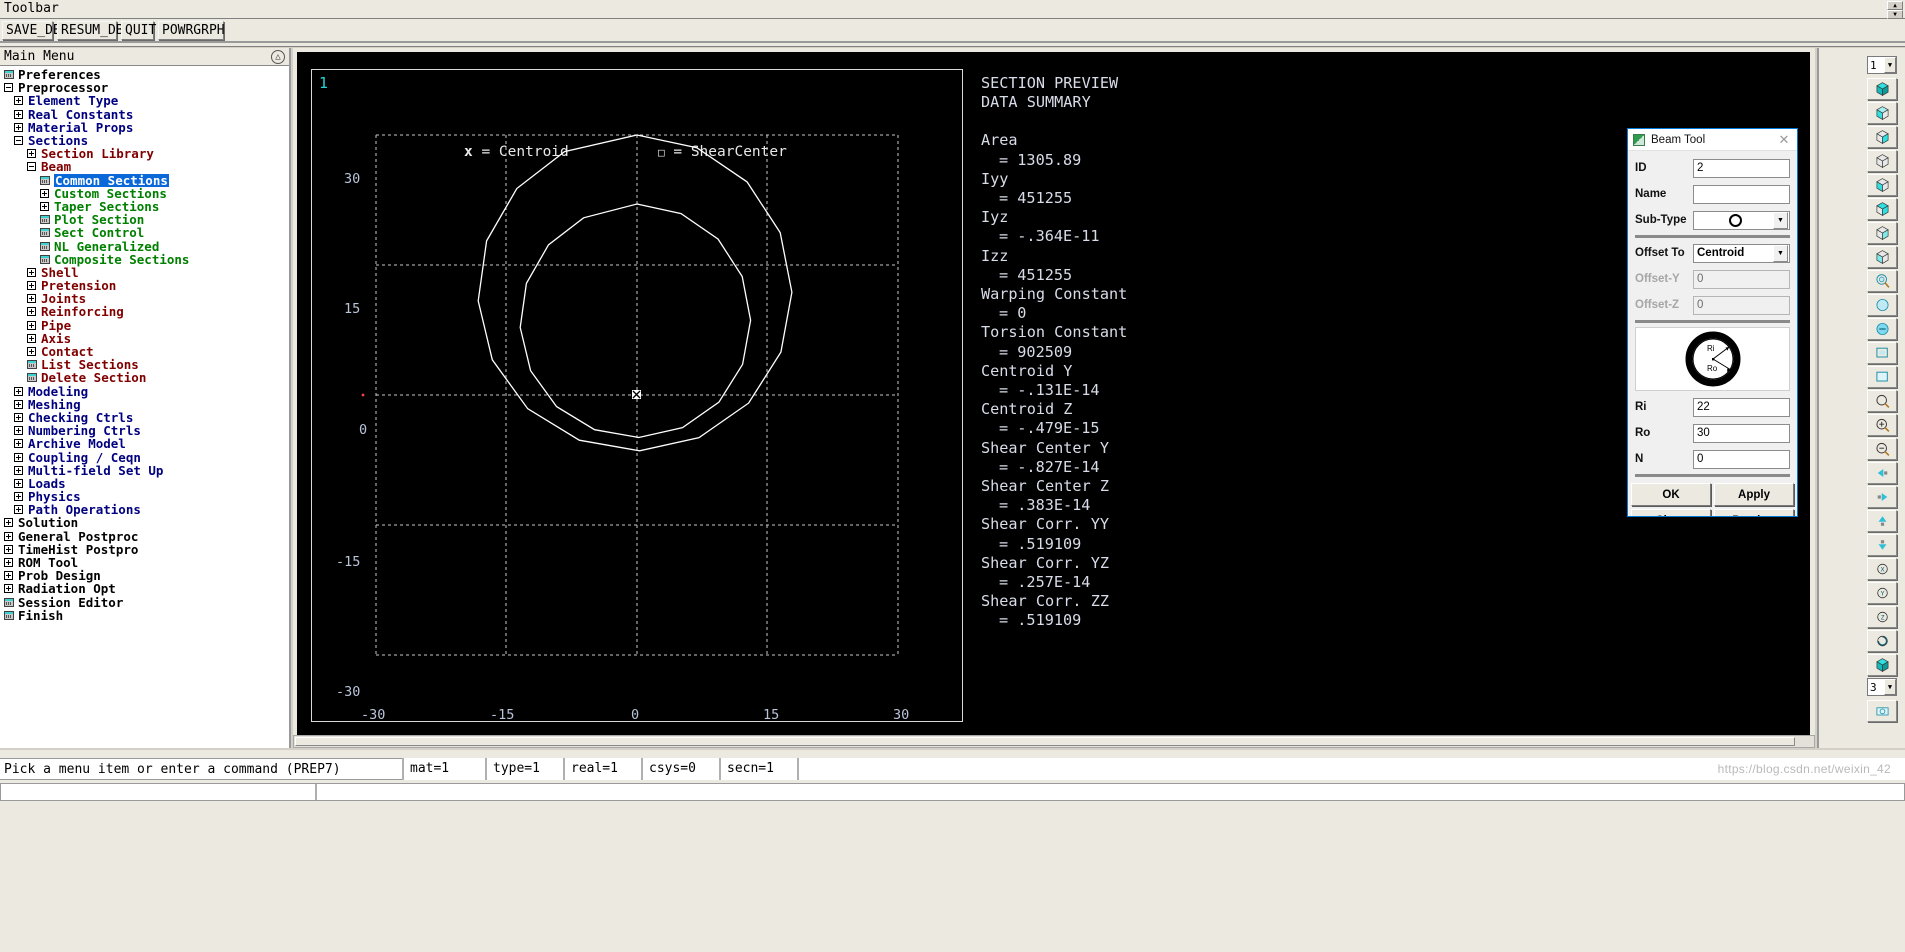 This screenshot has height=952, width=1905. What do you see at coordinates (90, 30) in the screenshot?
I see `resum-db-button: RESUM_DB` at bounding box center [90, 30].